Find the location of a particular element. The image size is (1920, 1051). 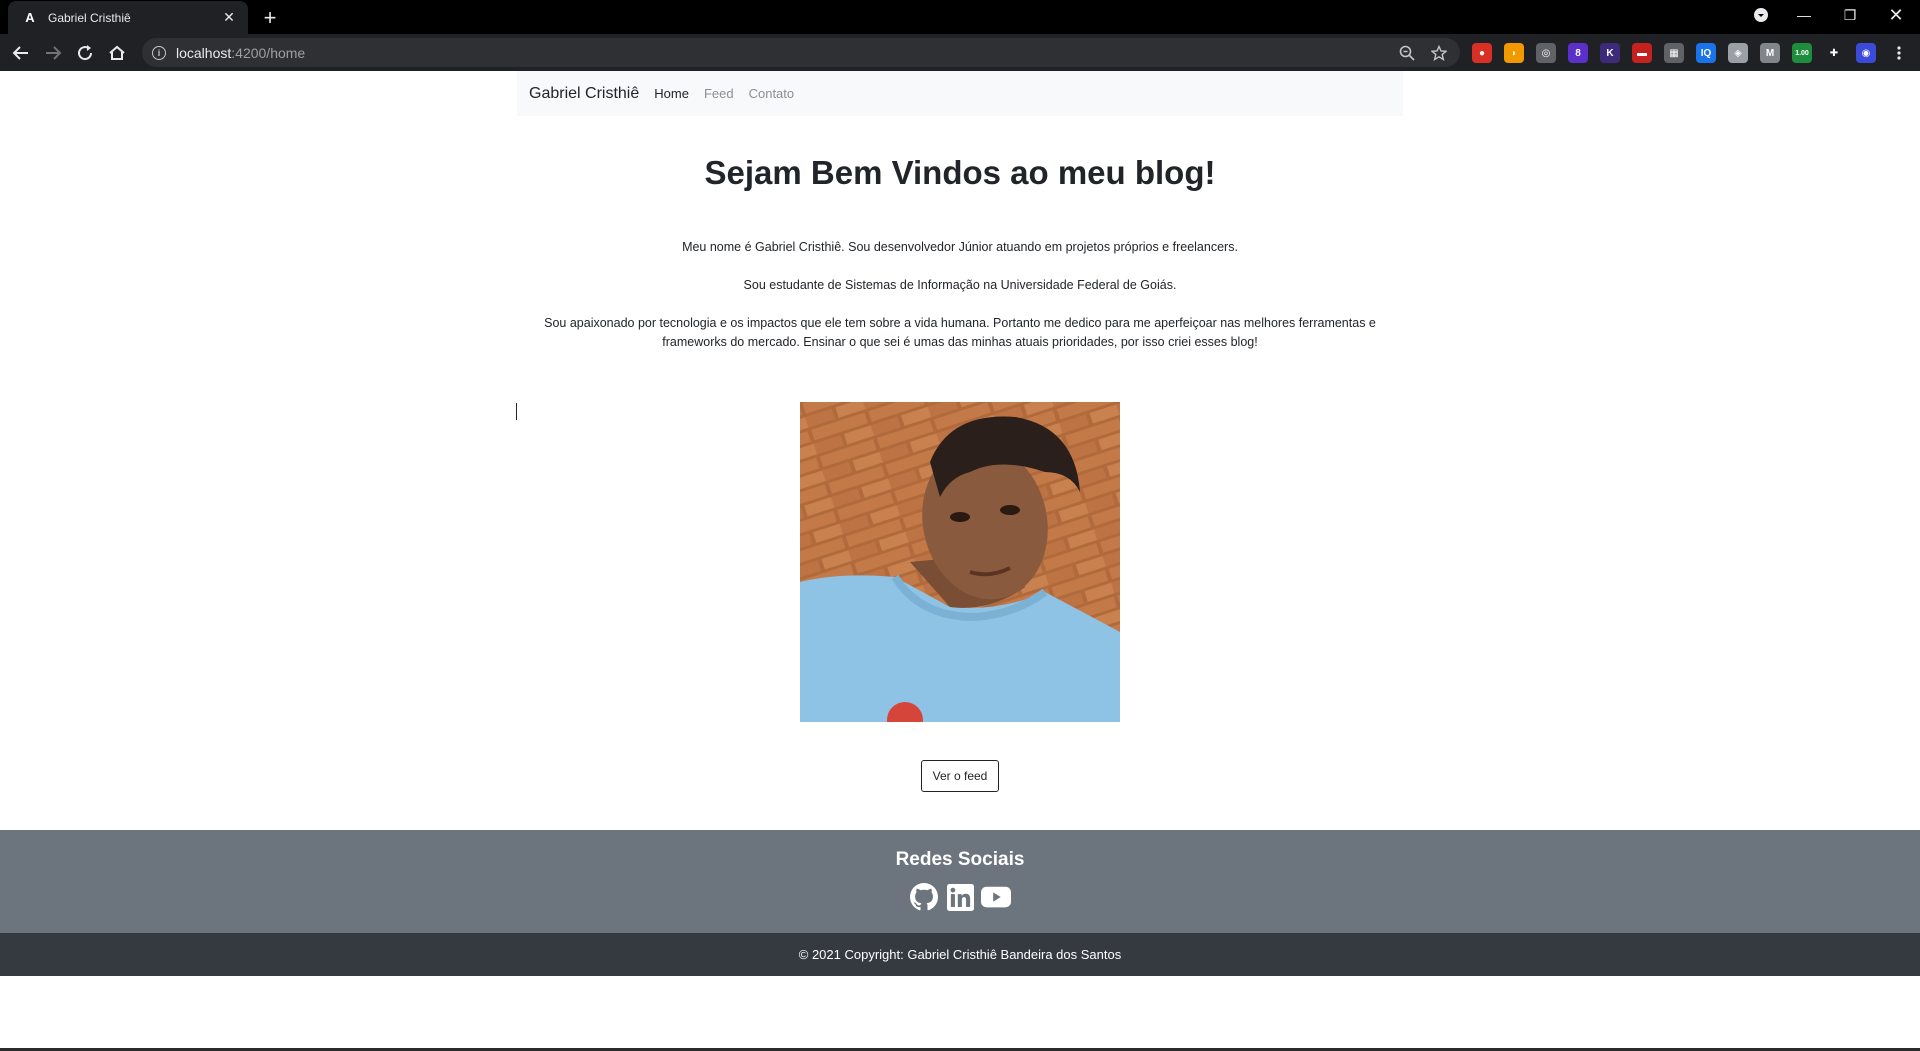

compass-extension-icon: ◈ is located at coordinates (1738, 53).